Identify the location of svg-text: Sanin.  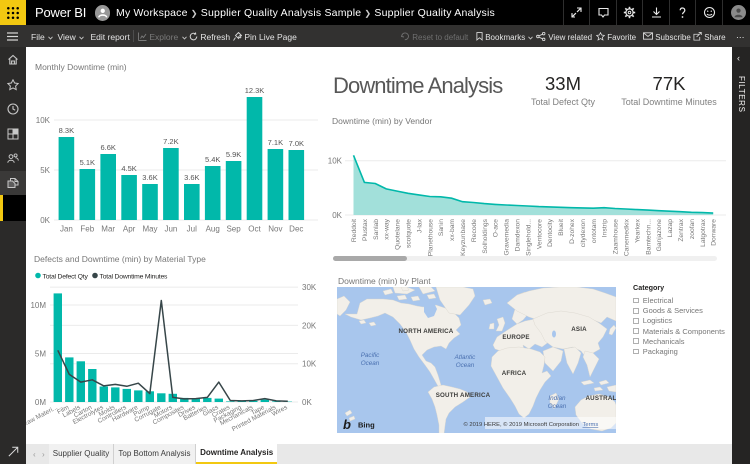
(441, 227).